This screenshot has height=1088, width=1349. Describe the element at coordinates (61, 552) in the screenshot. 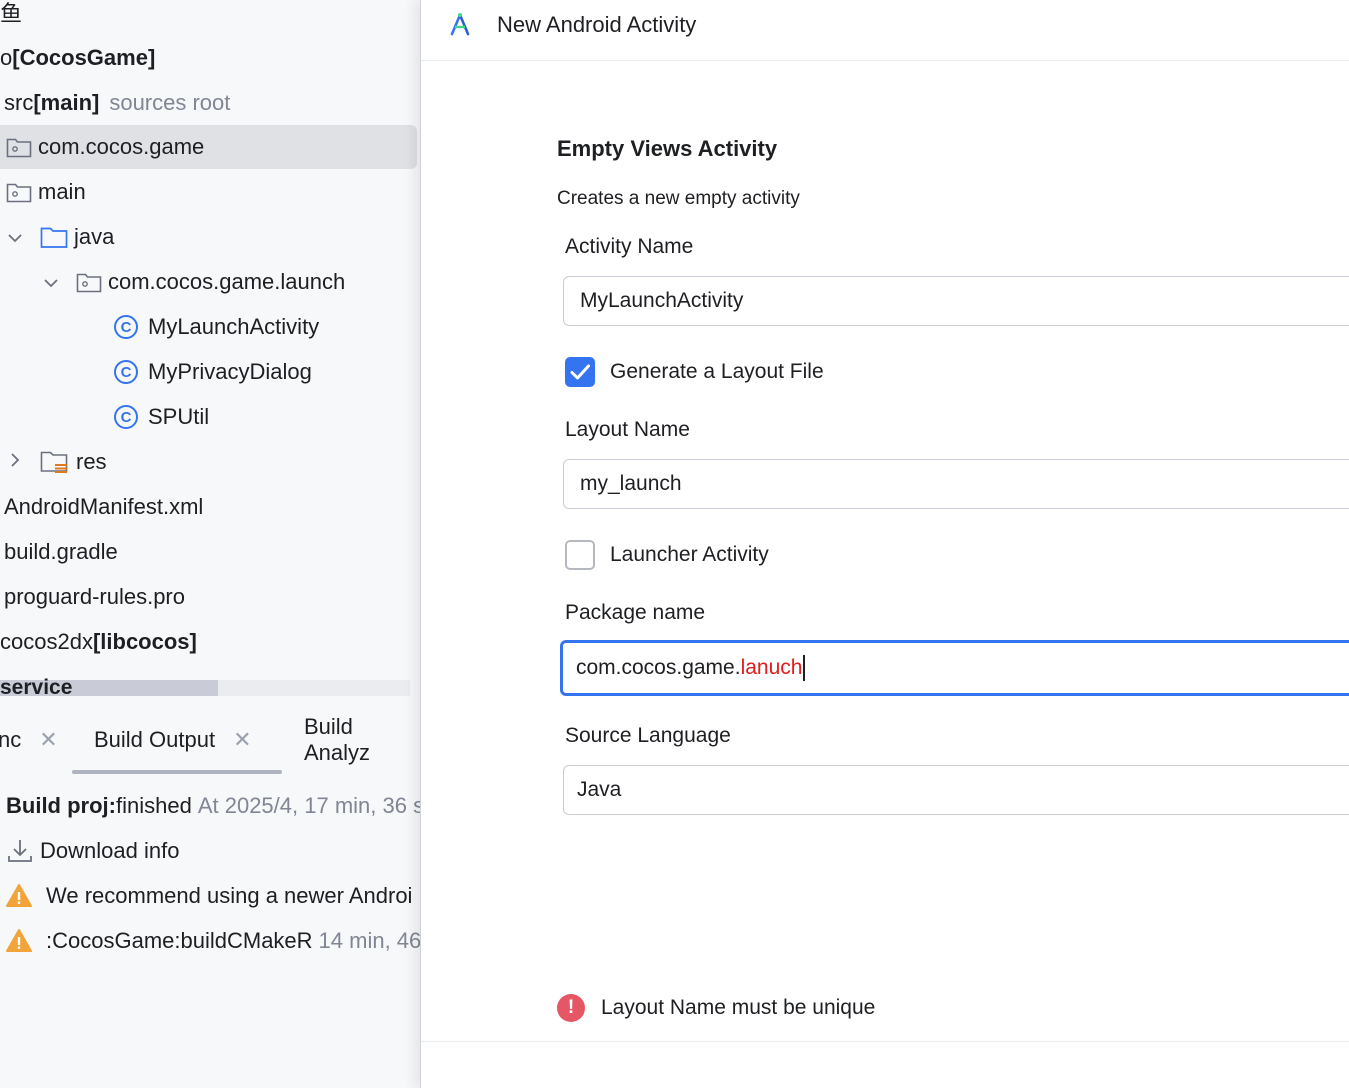

I see `tree-item-build-gradle: build.gradle` at that location.